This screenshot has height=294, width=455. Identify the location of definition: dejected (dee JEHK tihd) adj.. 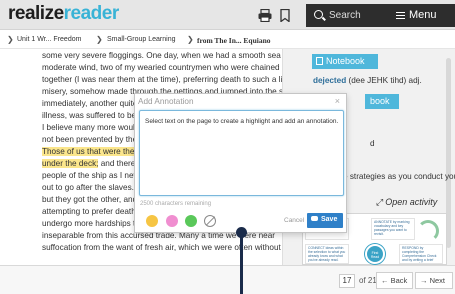
(367, 80).